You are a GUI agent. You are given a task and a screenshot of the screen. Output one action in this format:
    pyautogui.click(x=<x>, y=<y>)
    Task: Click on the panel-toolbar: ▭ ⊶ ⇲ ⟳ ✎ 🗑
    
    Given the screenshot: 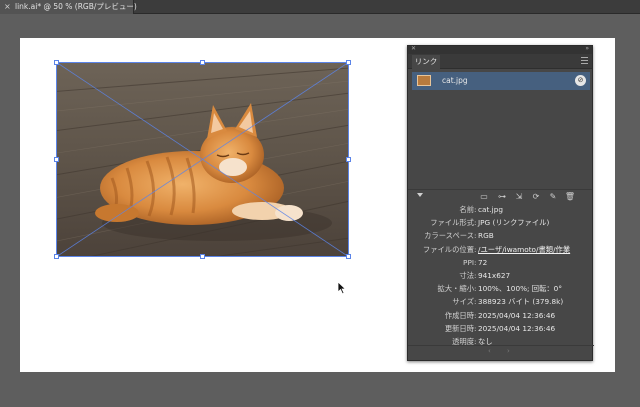 What is the action you would take?
    pyautogui.click(x=500, y=195)
    